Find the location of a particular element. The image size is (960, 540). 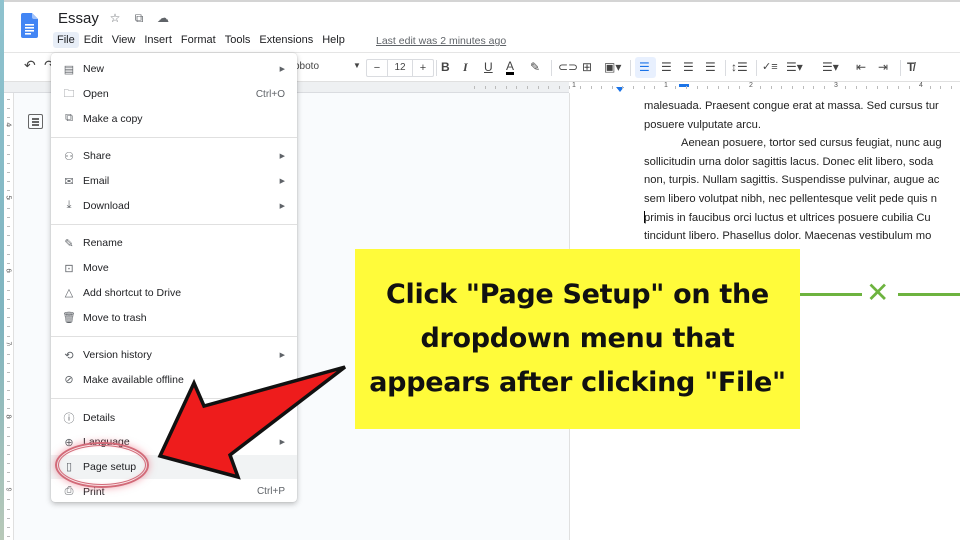

font-family-caret-icon: ▼ is located at coordinates (357, 65).